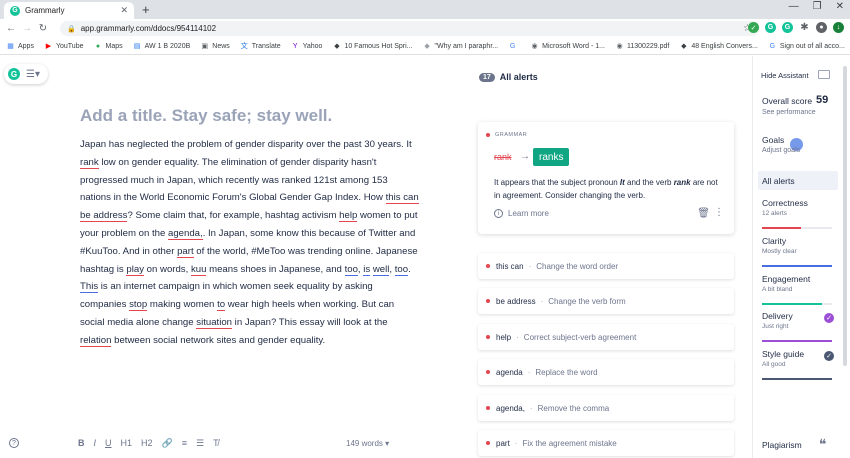 The width and height of the screenshot is (850, 458). I want to click on bookmark-item: ● Maps, so click(108, 46).